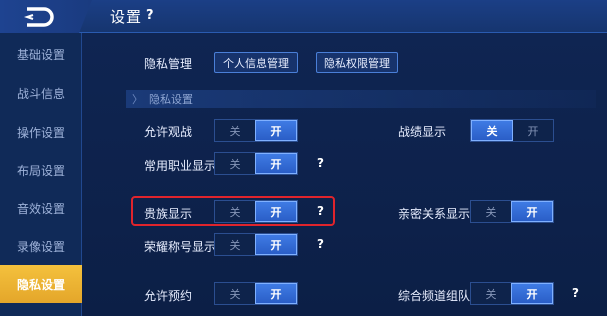  What do you see at coordinates (303, 16) in the screenshot?
I see `top-bar: 设置 ?` at bounding box center [303, 16].